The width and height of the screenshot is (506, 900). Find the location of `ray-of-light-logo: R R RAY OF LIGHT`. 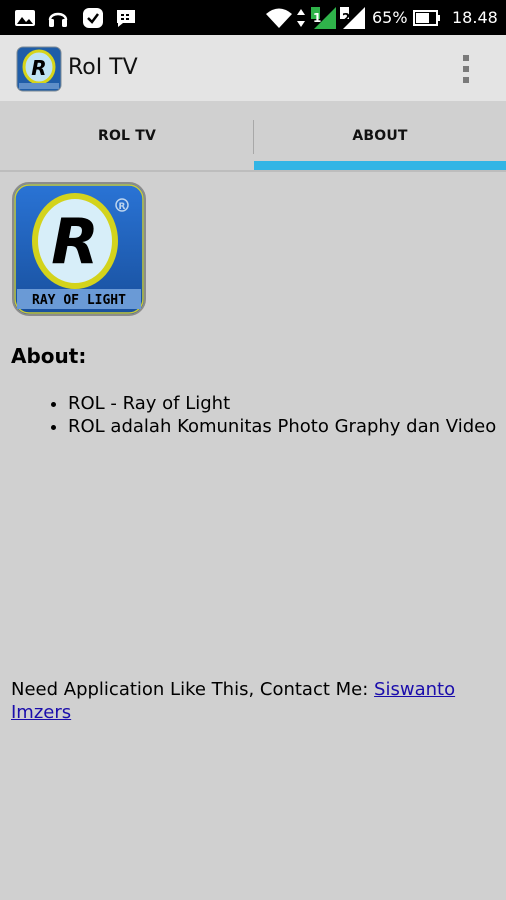

ray-of-light-logo: R R RAY OF LIGHT is located at coordinates (79, 249).